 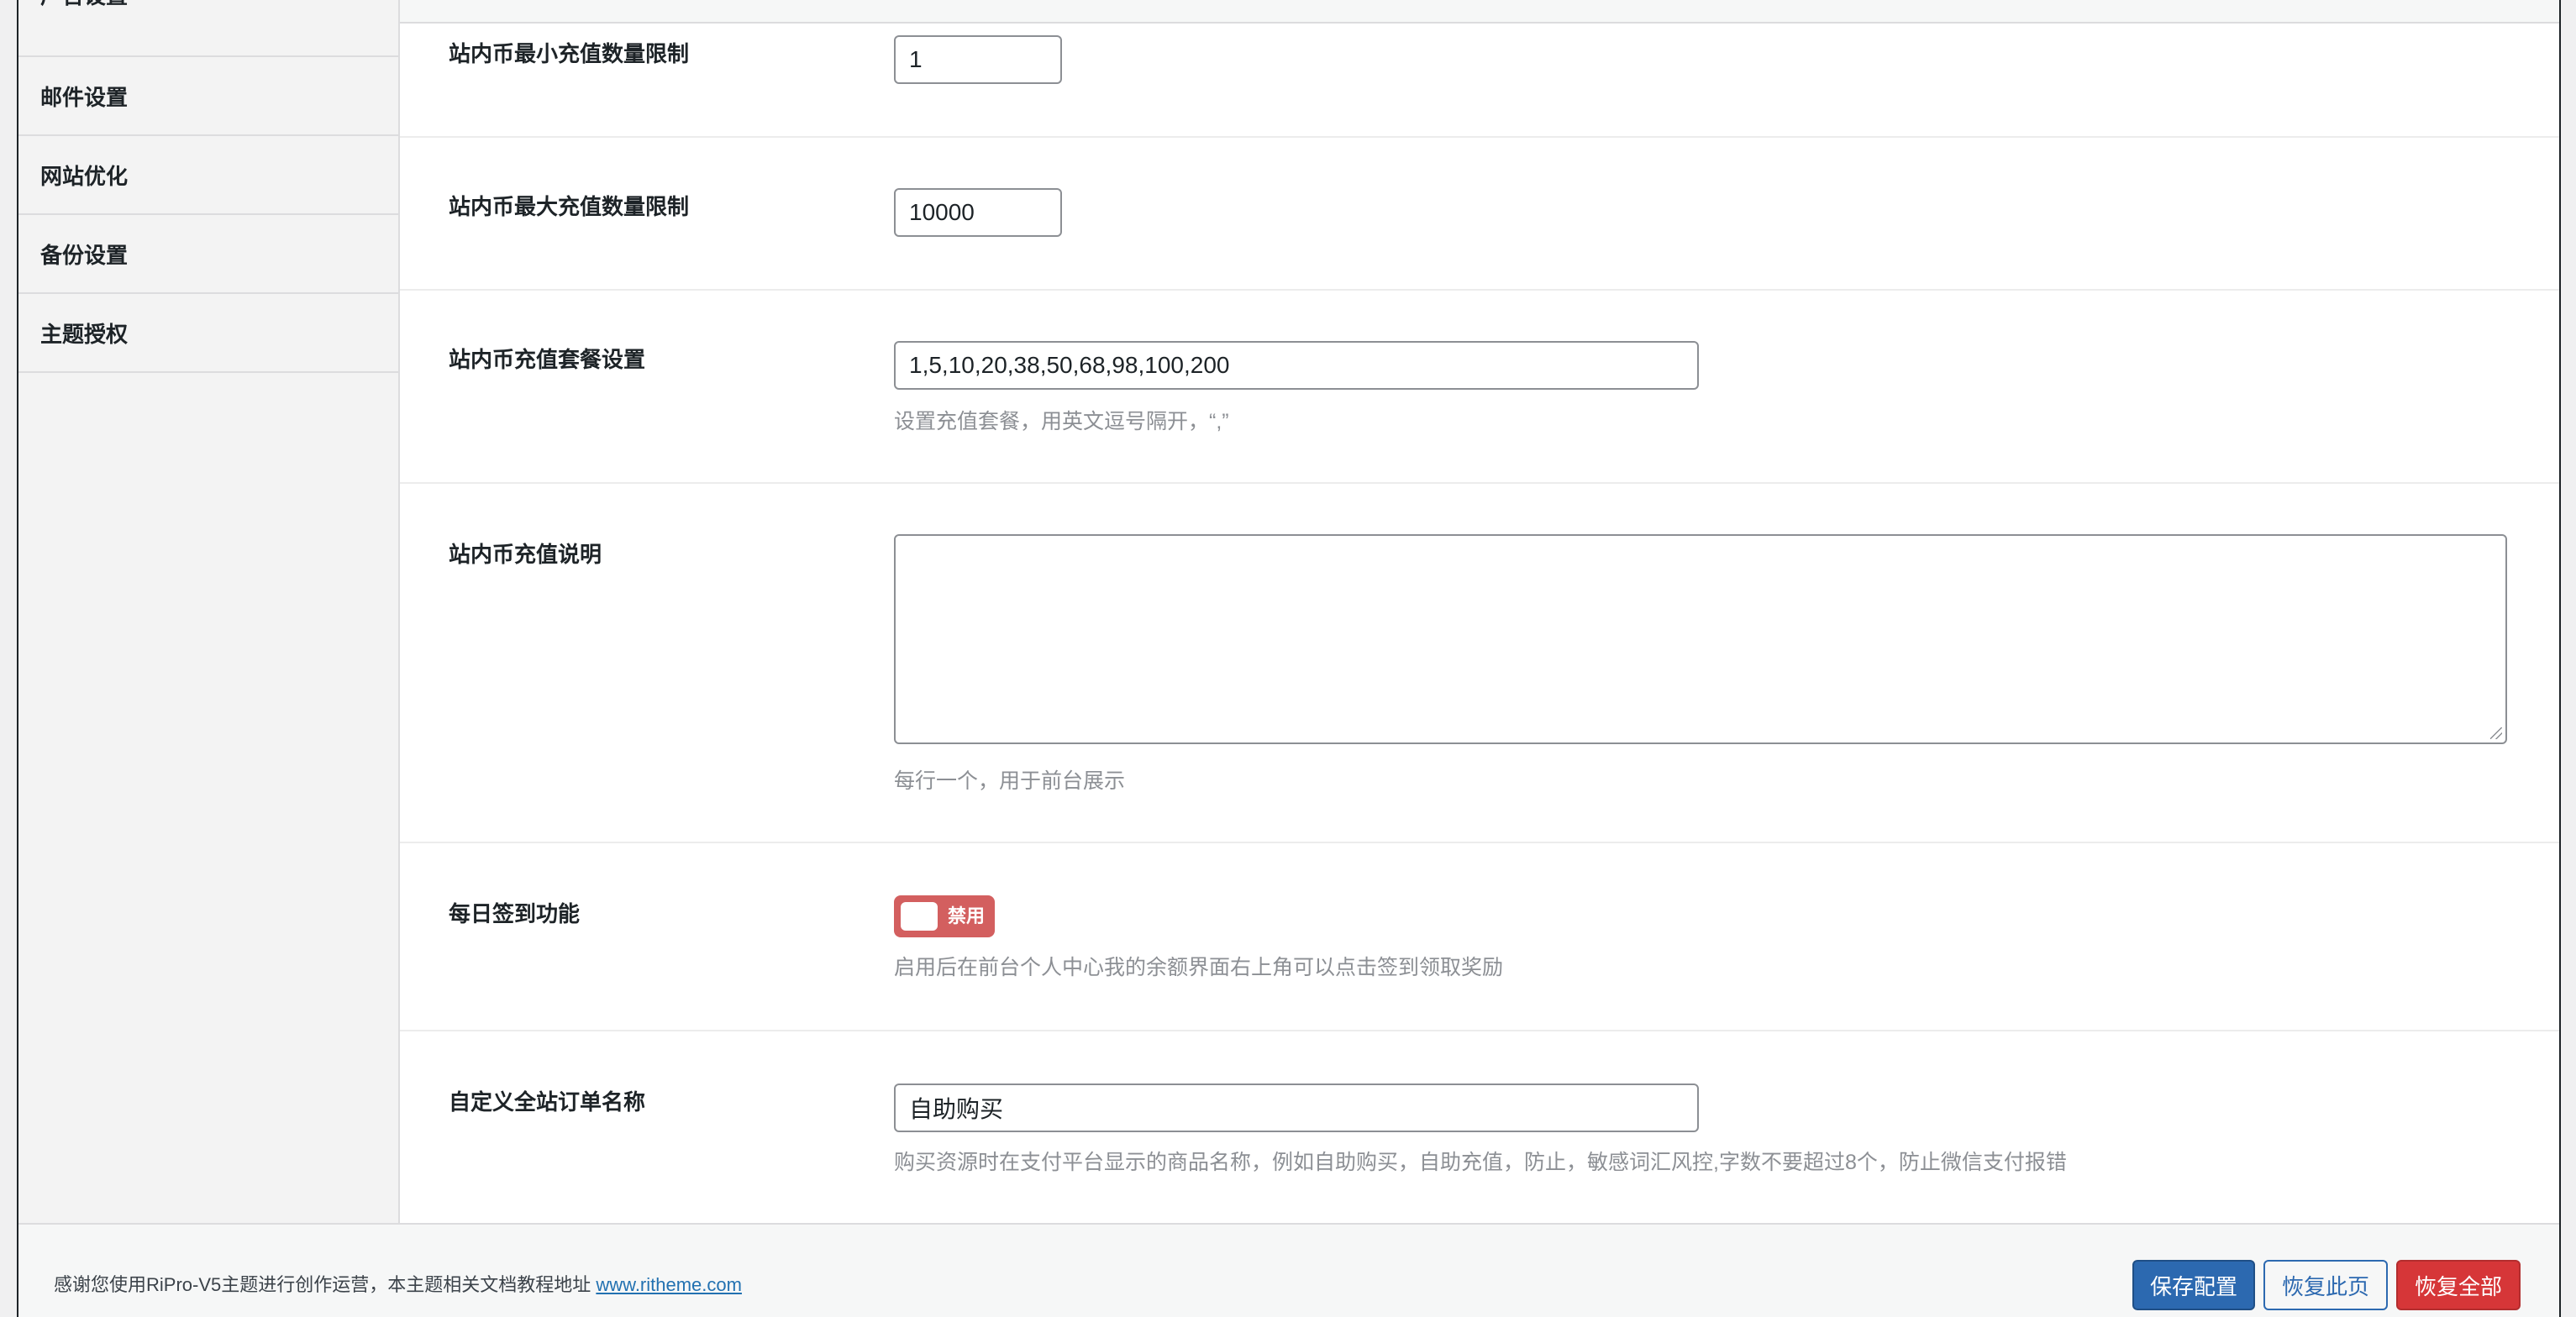 I want to click on resize-handle, so click(x=2496, y=733).